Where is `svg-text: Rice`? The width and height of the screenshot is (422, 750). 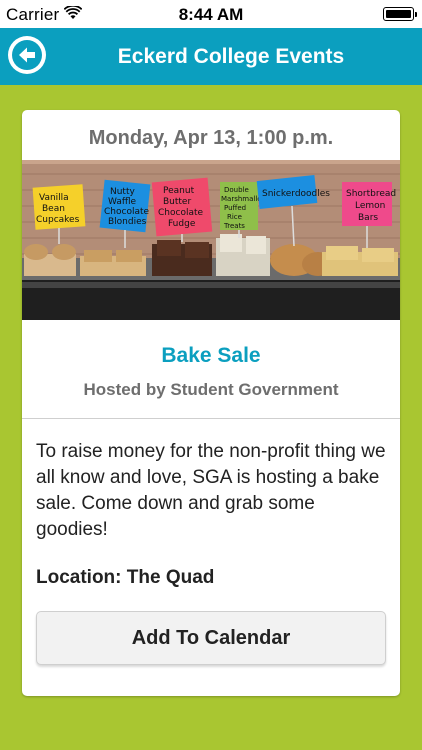 svg-text: Rice is located at coordinates (234, 217).